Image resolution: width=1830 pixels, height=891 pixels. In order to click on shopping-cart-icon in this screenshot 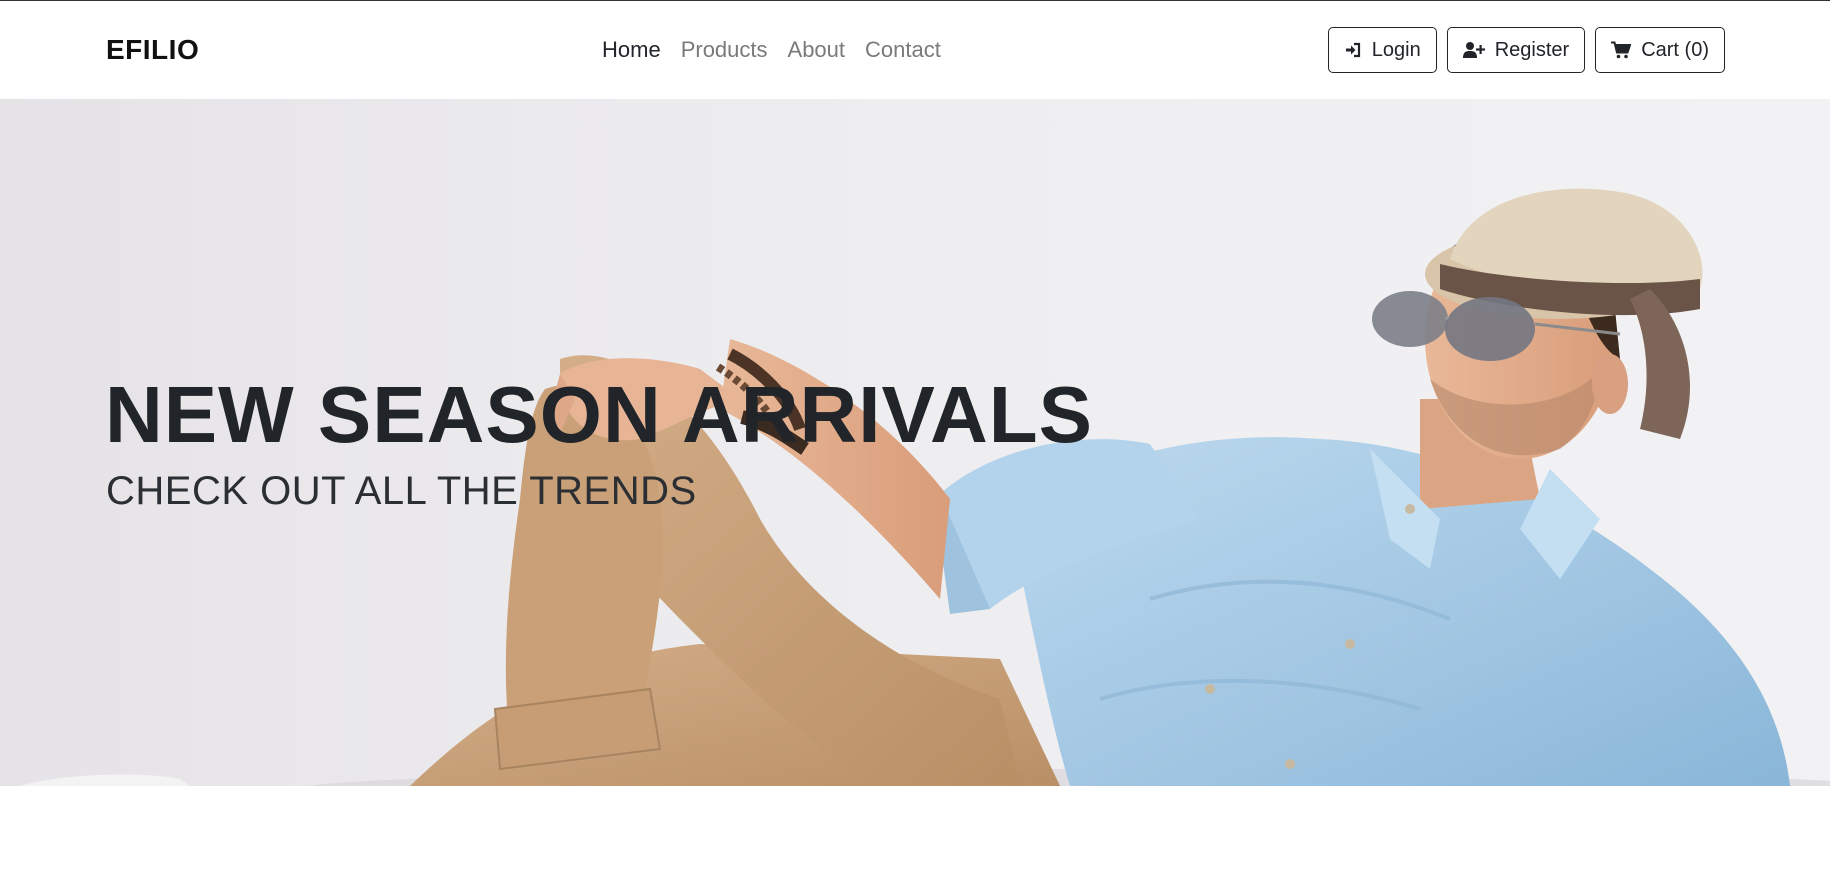, I will do `click(1621, 50)`.